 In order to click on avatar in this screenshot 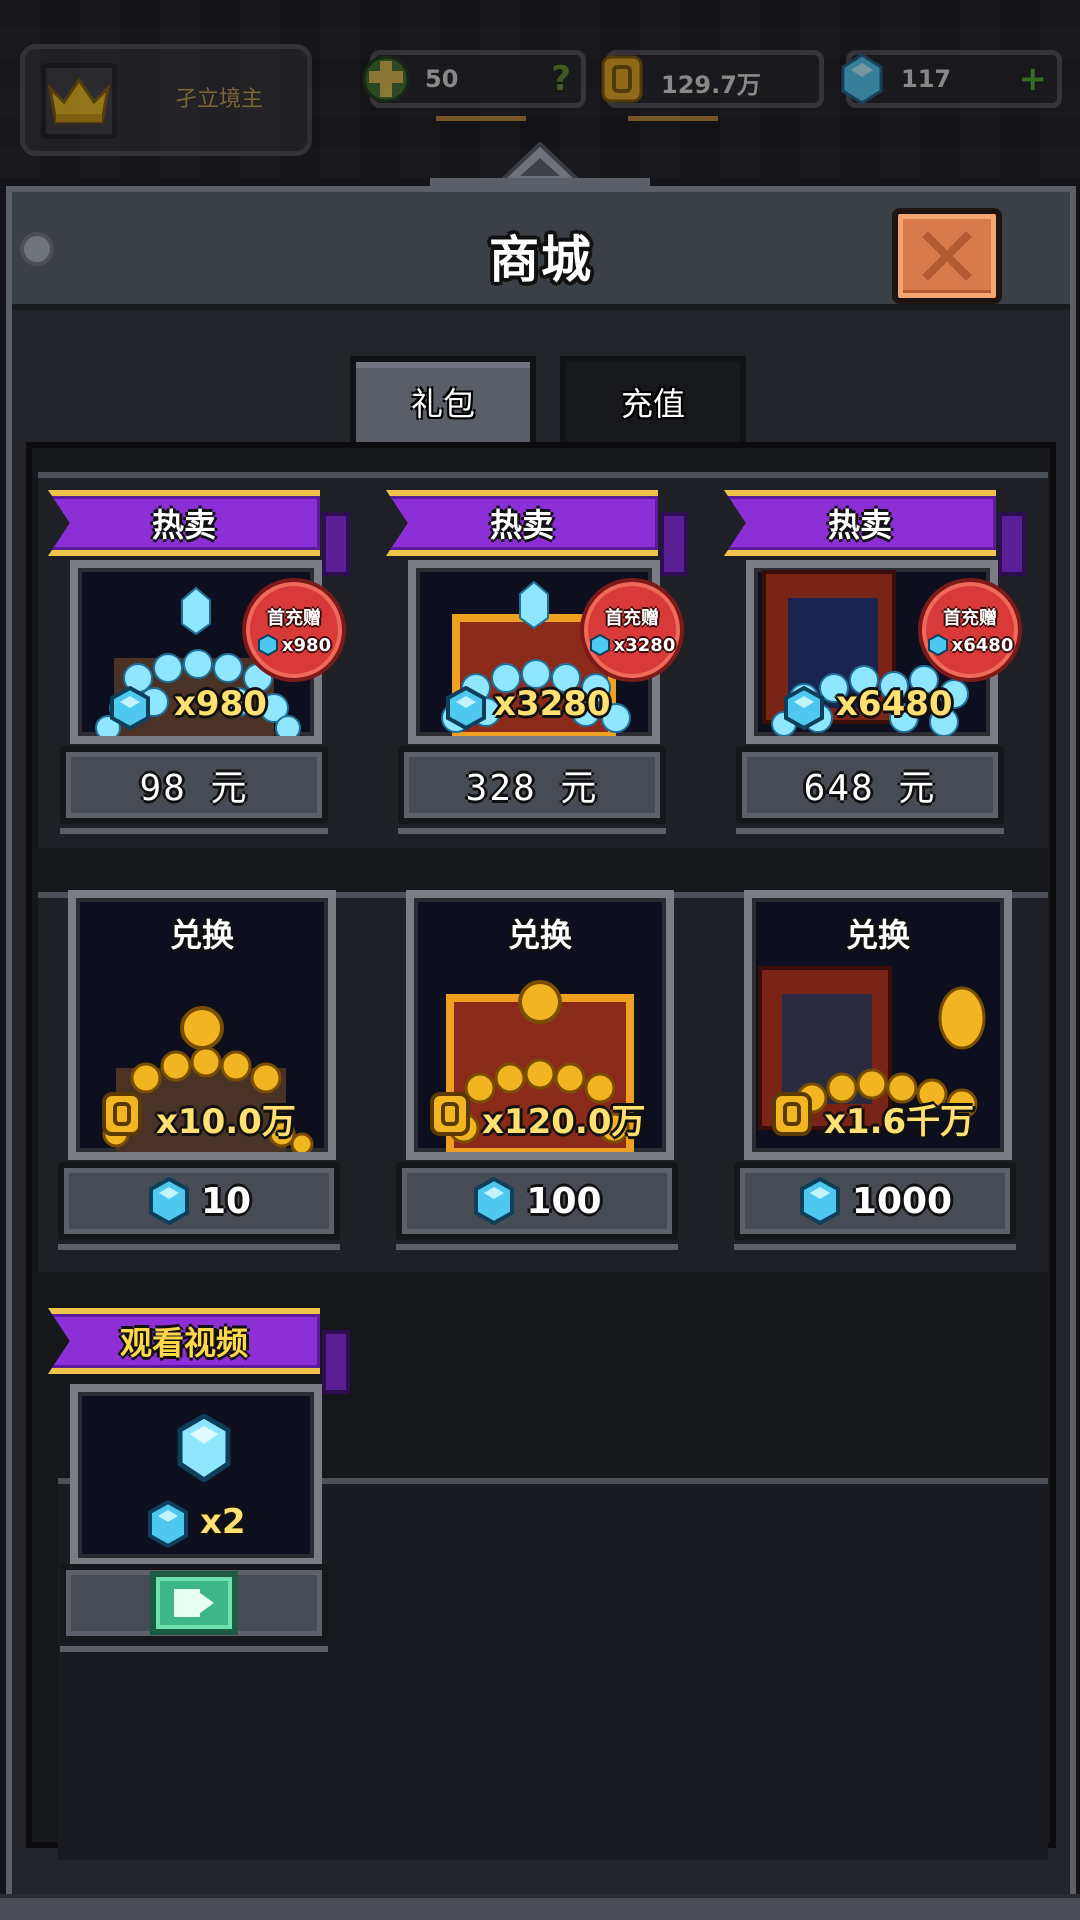, I will do `click(79, 101)`.